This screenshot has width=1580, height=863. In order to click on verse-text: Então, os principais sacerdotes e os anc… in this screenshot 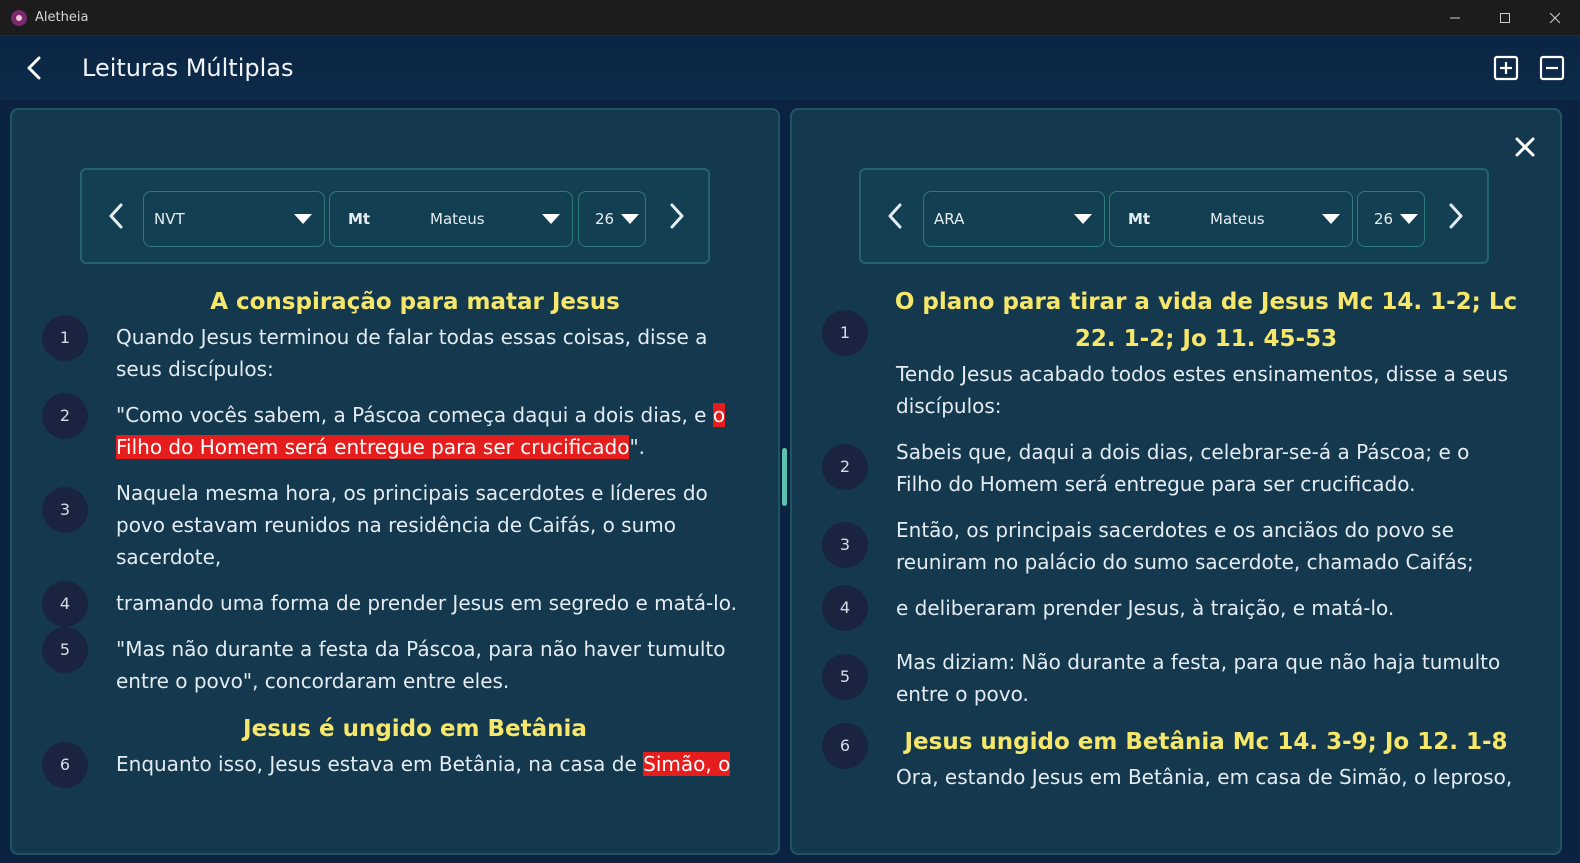, I will do `click(1185, 546)`.